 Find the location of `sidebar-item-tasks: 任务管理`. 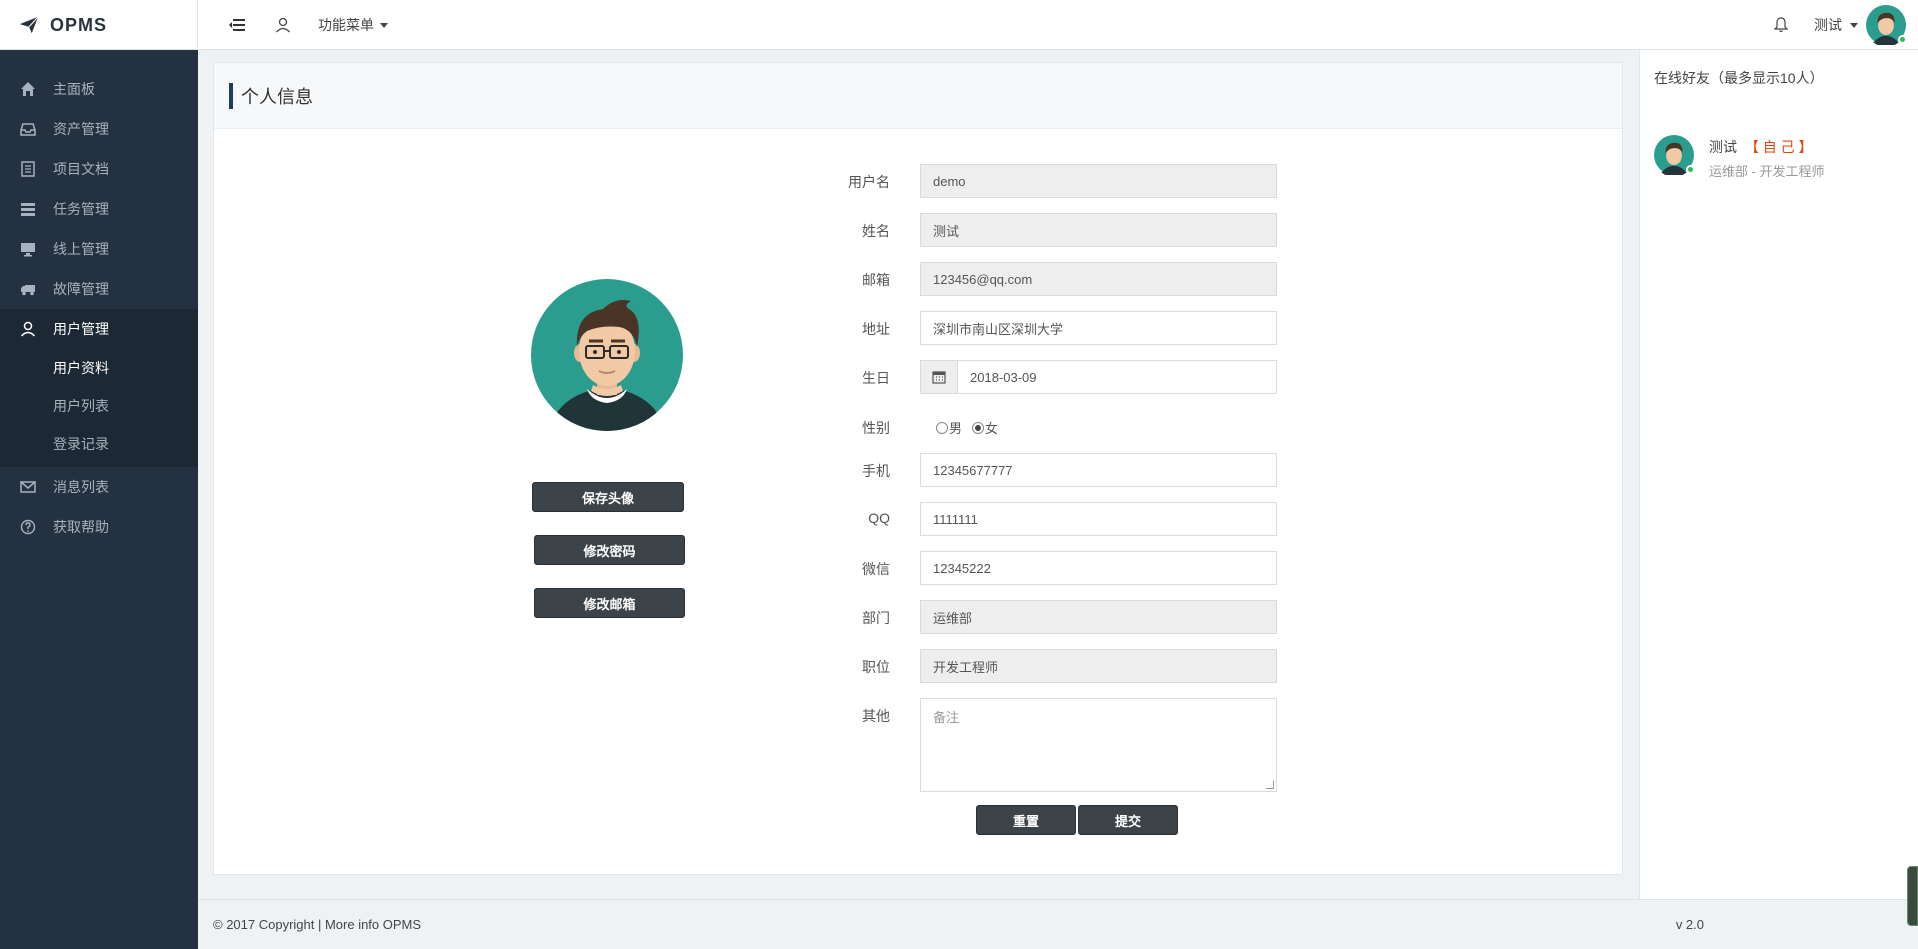

sidebar-item-tasks: 任务管理 is located at coordinates (99, 209).